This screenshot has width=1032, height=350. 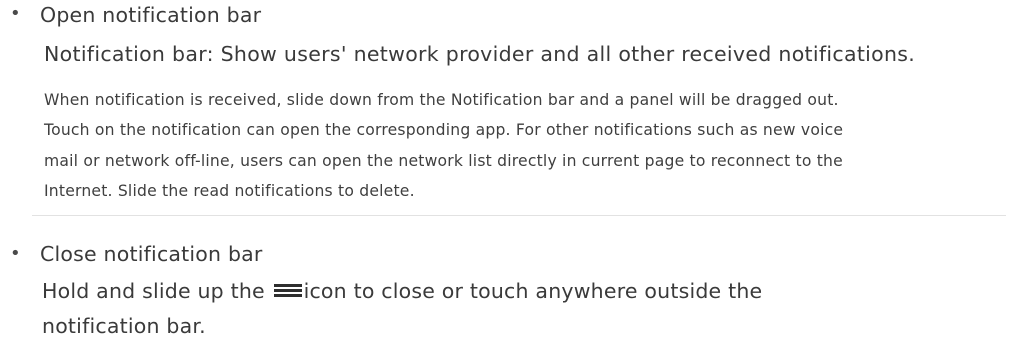 What do you see at coordinates (153, 291) in the screenshot?
I see `instruction-text-before-icon: Hold and slide up the` at bounding box center [153, 291].